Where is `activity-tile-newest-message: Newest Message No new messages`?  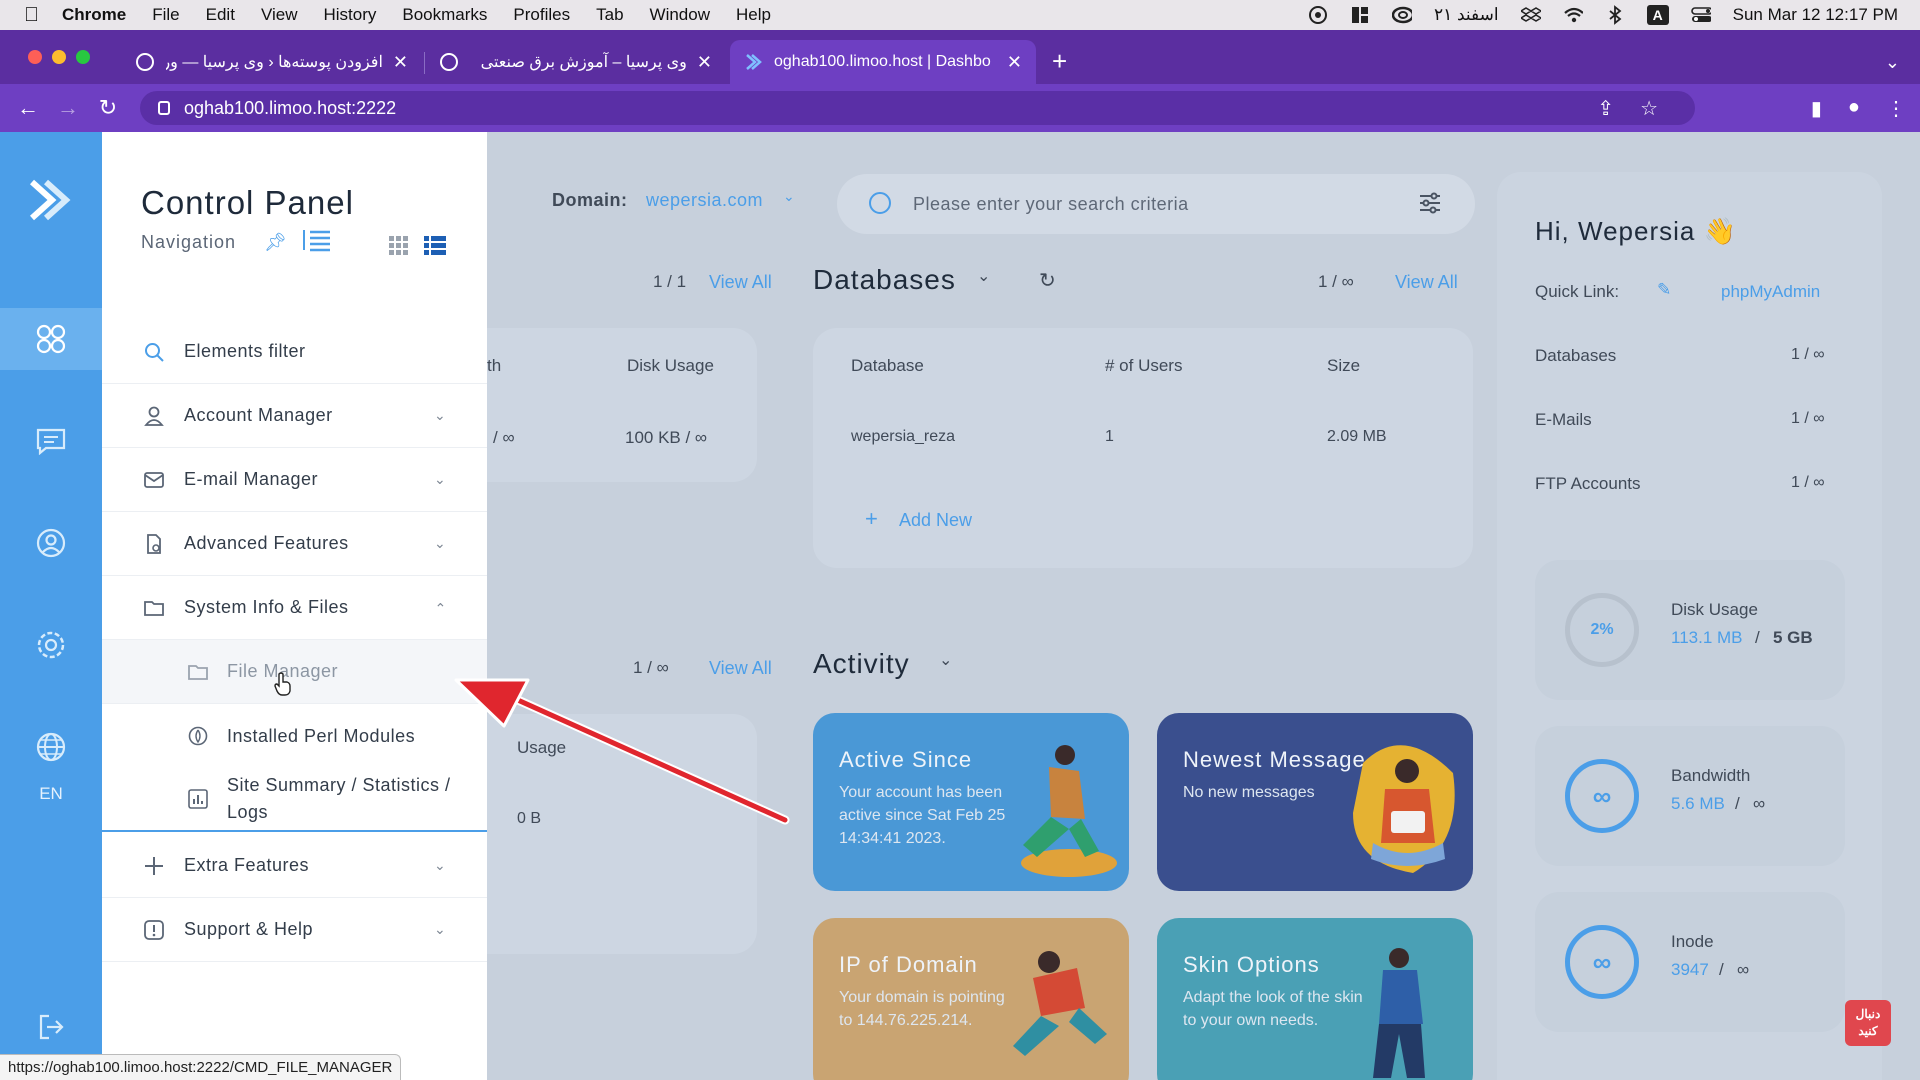 activity-tile-newest-message: Newest Message No new messages is located at coordinates (1315, 802).